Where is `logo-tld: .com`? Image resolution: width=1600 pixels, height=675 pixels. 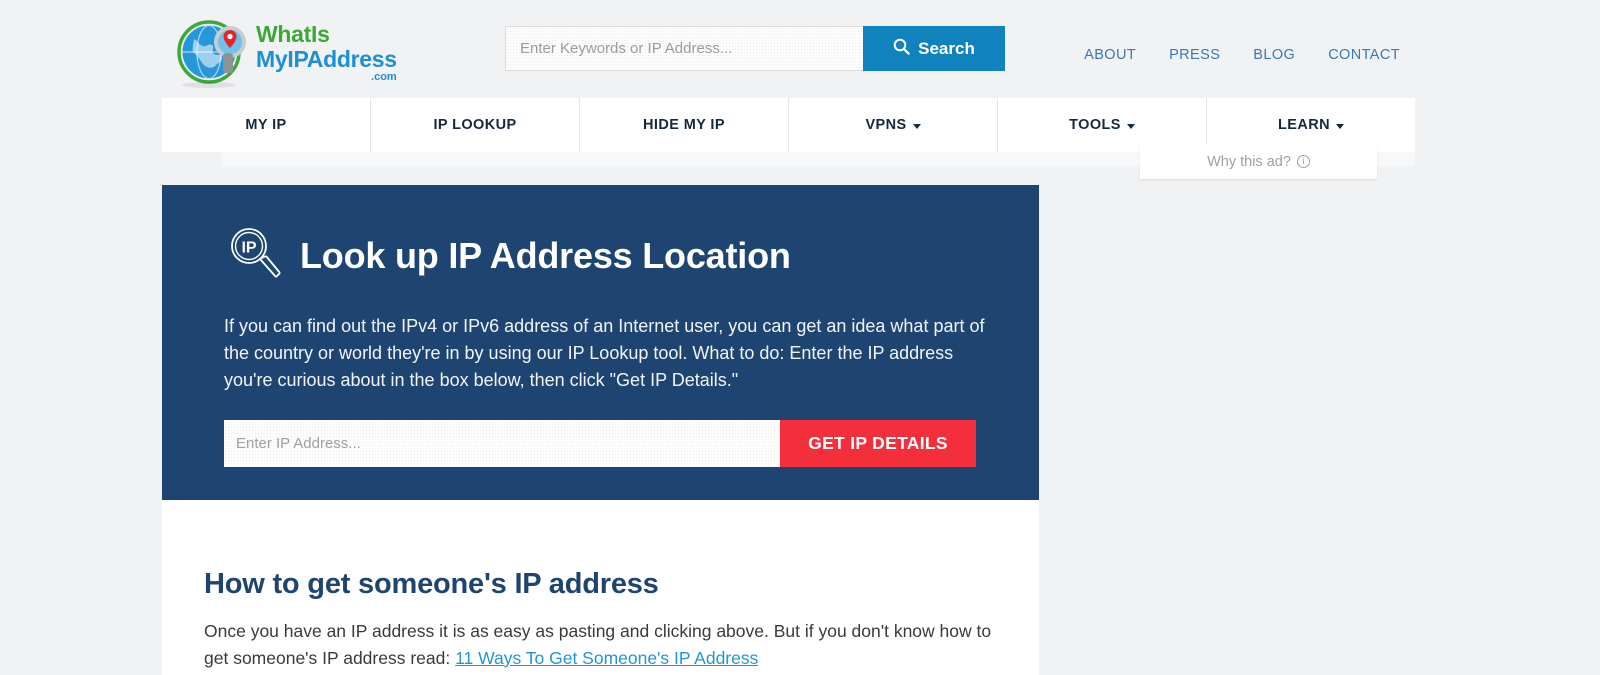
logo-tld: .com is located at coordinates (384, 77).